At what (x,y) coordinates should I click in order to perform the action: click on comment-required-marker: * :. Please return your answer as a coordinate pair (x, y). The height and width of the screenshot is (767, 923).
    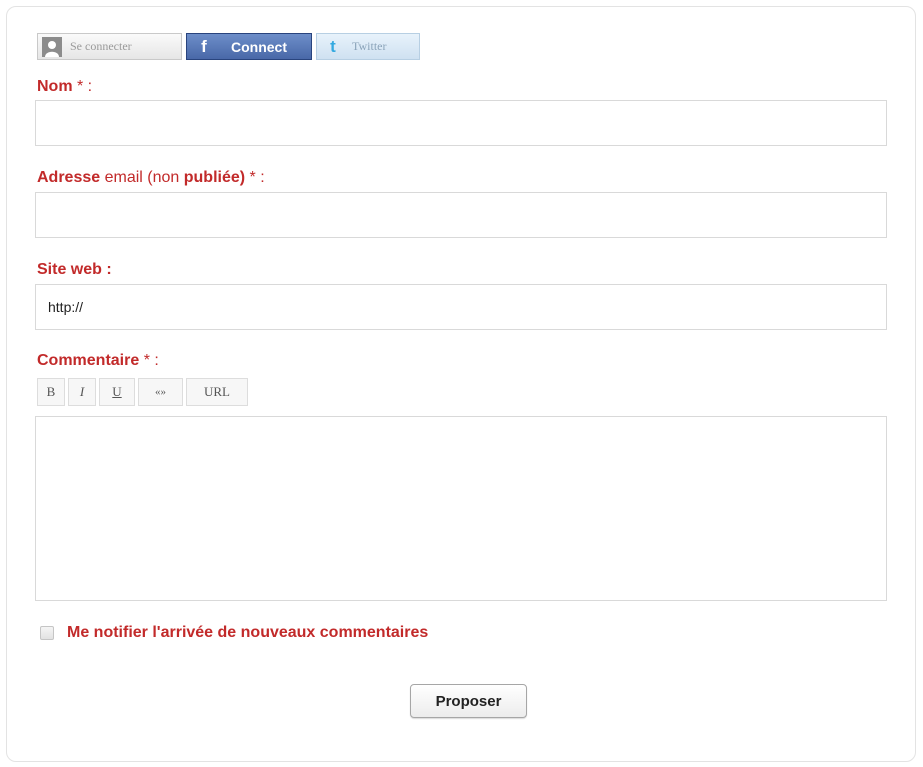
    Looking at the image, I should click on (149, 360).